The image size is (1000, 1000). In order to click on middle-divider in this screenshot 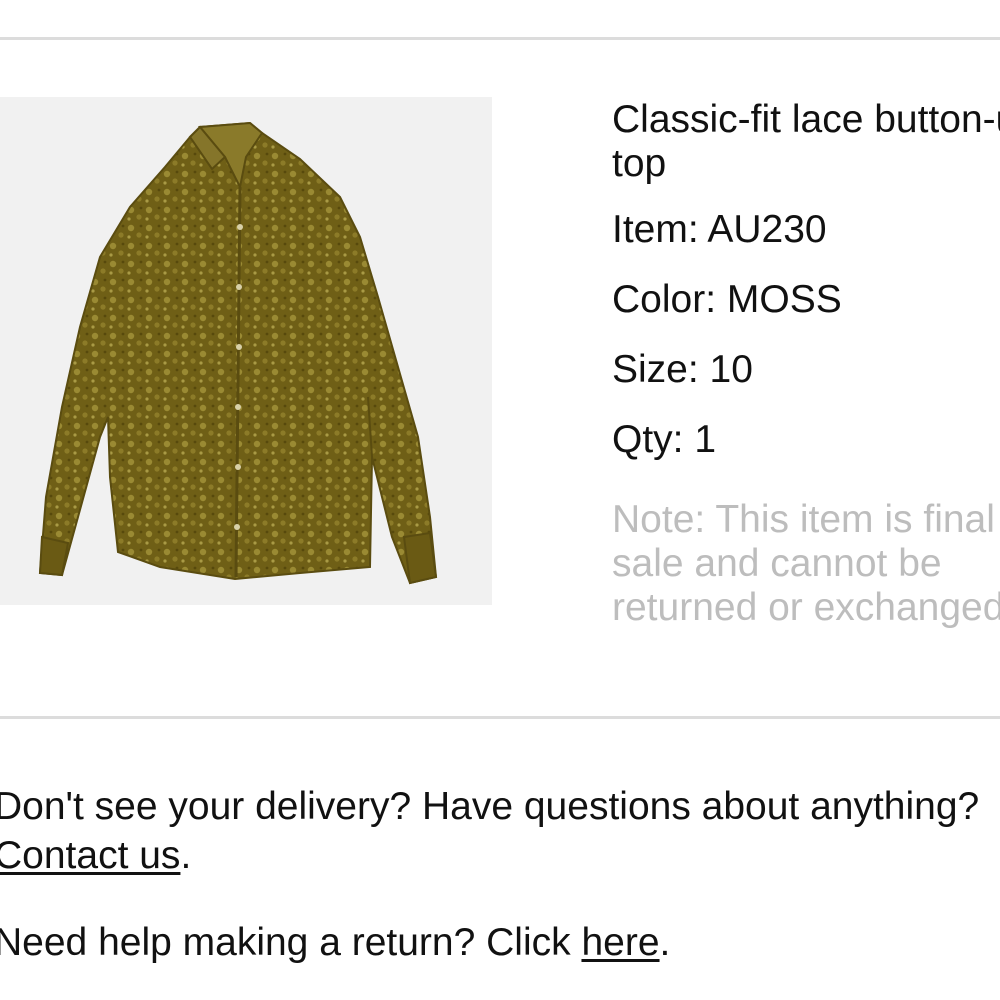, I will do `click(500, 717)`.